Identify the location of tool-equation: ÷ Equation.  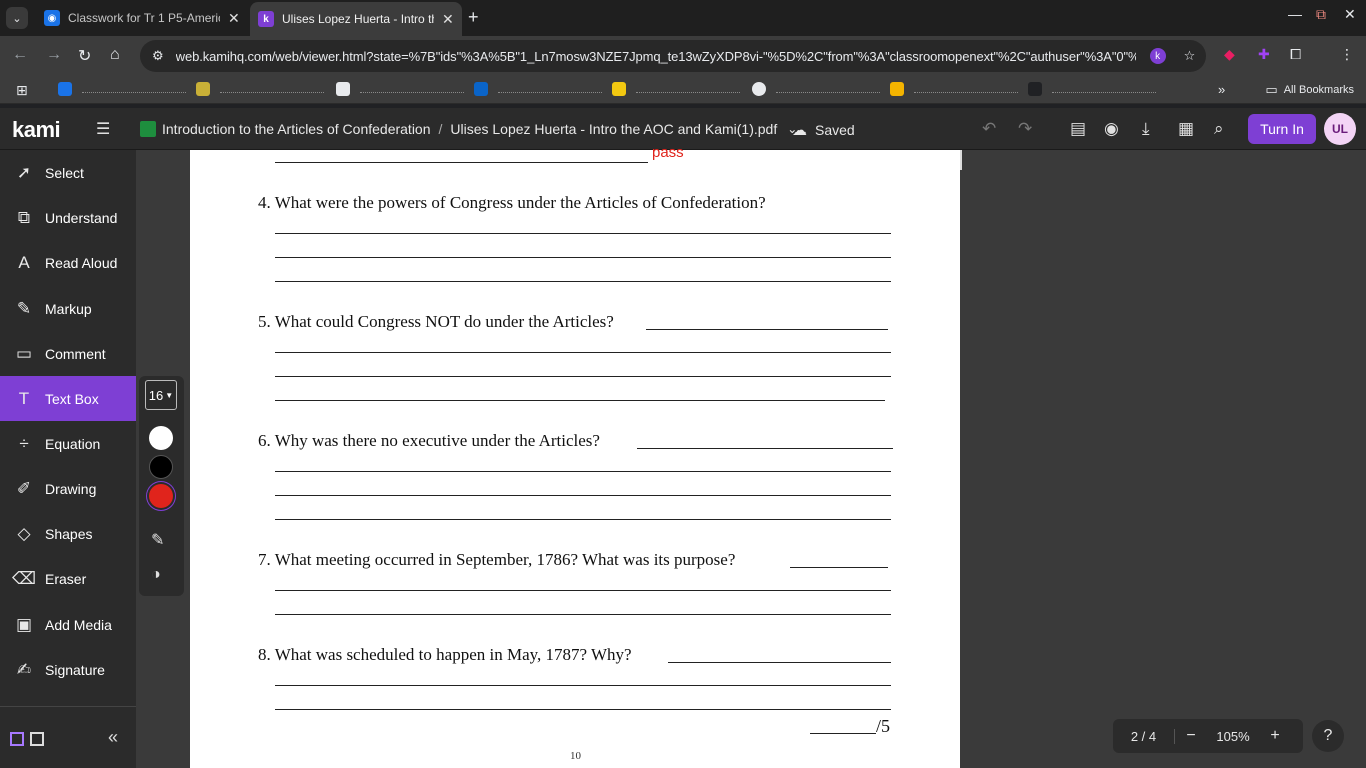
(68, 443).